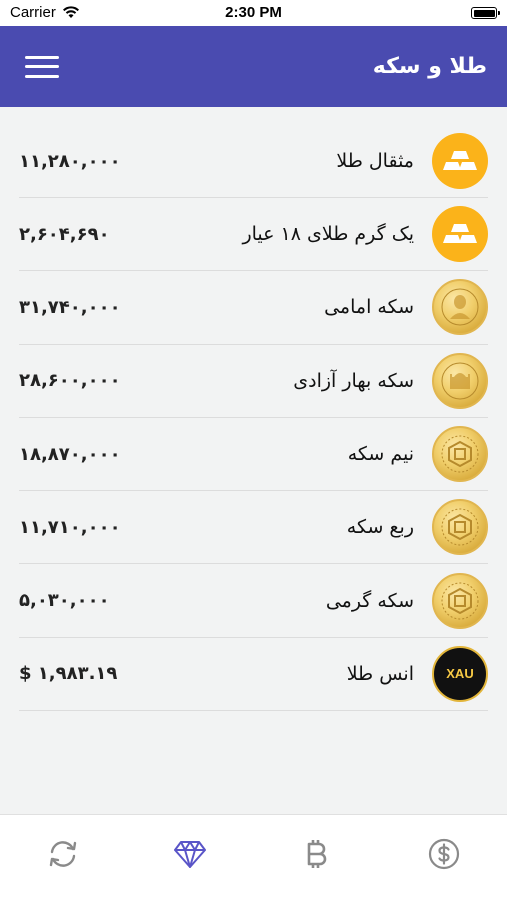 The width and height of the screenshot is (507, 900). What do you see at coordinates (253, 455) in the screenshot?
I see `list-item: ۱۸,۸۷۰,۰۰۰ نیم سکه` at bounding box center [253, 455].